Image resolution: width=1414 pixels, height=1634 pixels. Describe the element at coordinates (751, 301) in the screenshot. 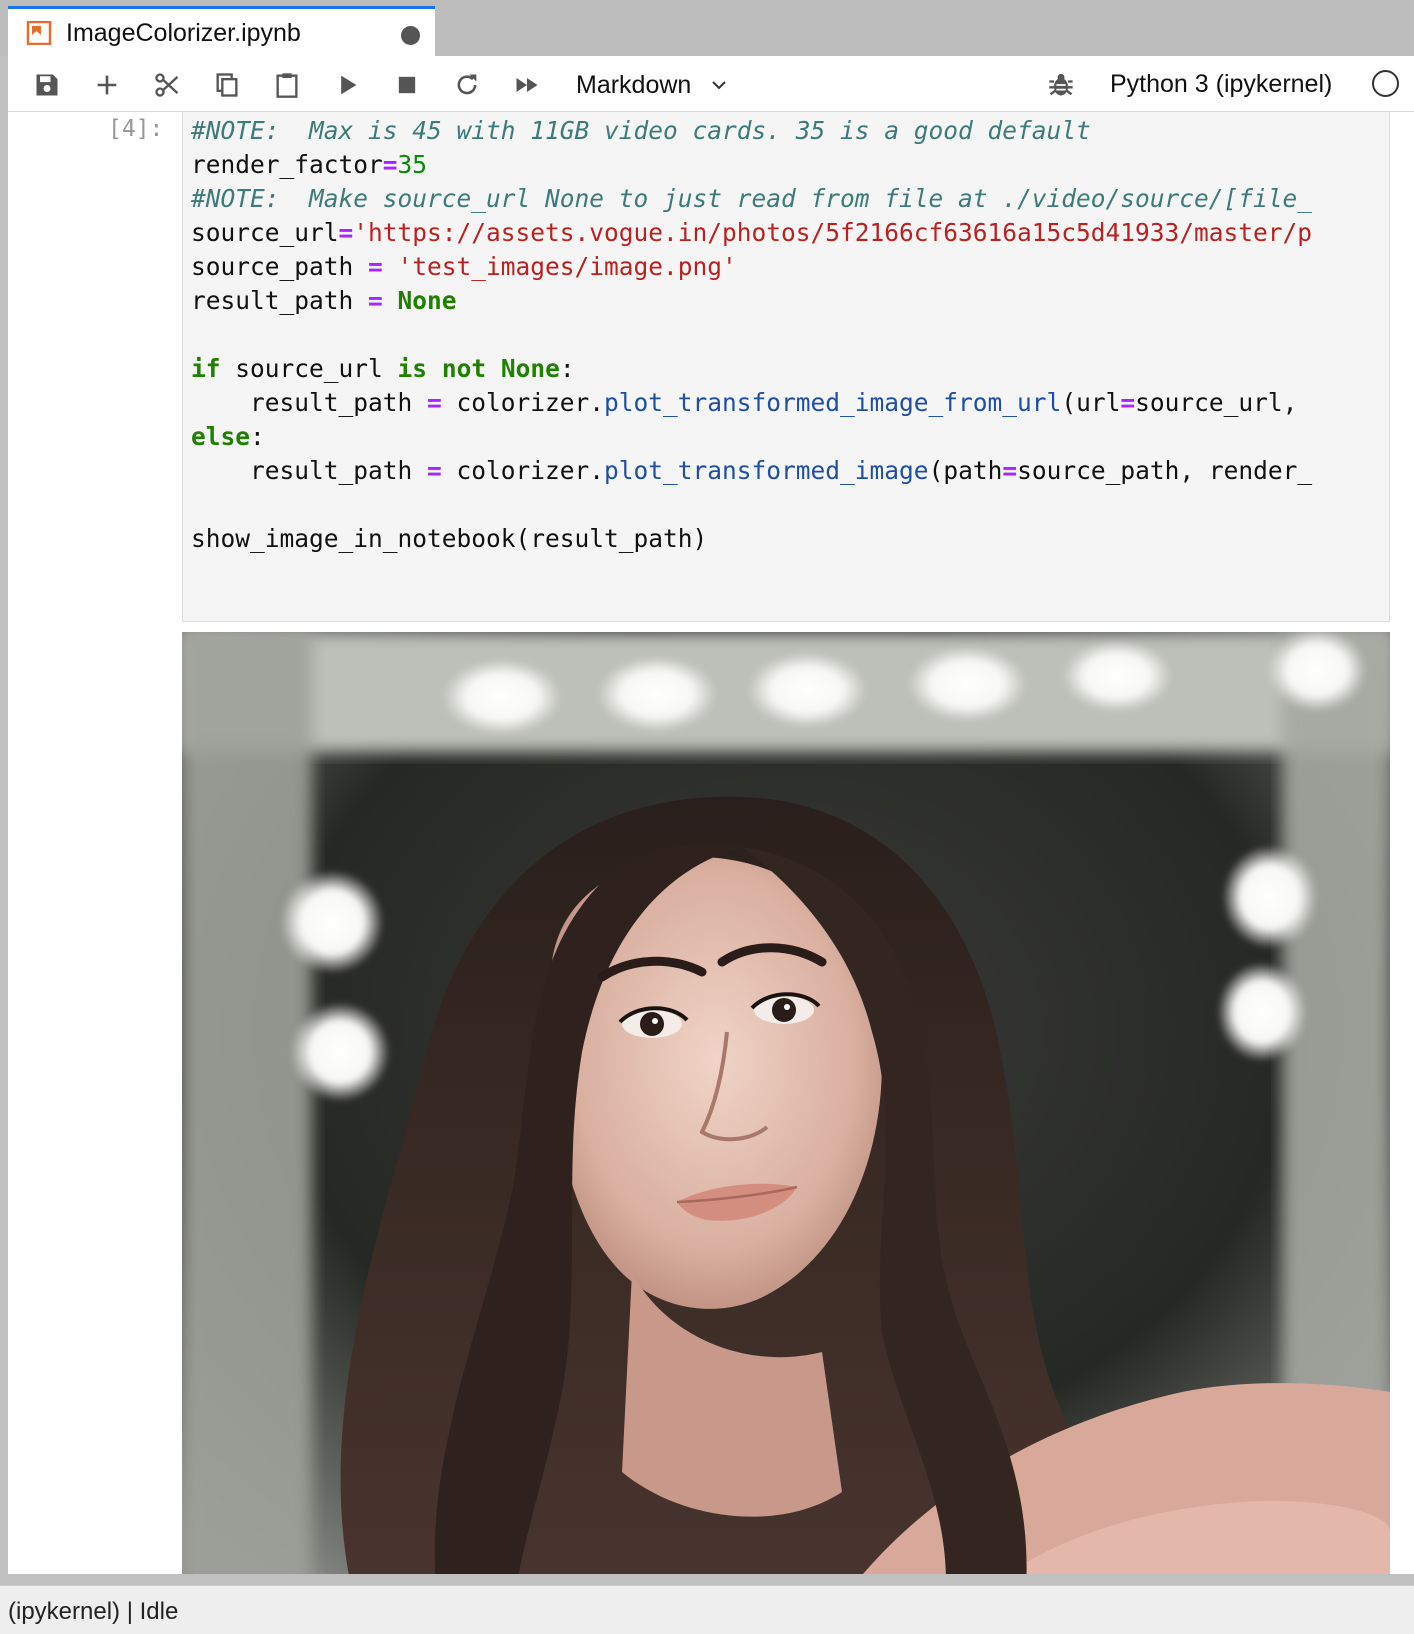

I see `code-line: result_path = None` at that location.